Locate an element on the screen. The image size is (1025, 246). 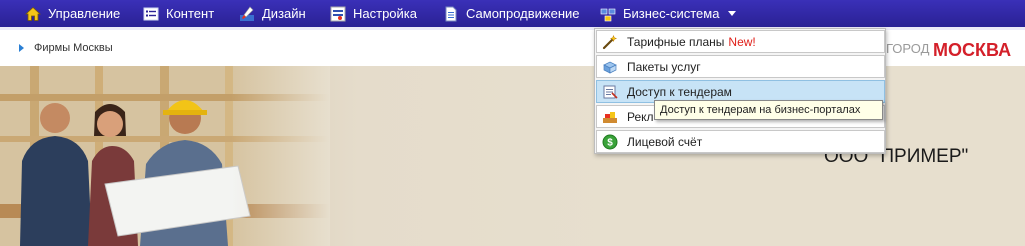
breadcrumb: Фирмы Москвы is located at coordinates (66, 48).